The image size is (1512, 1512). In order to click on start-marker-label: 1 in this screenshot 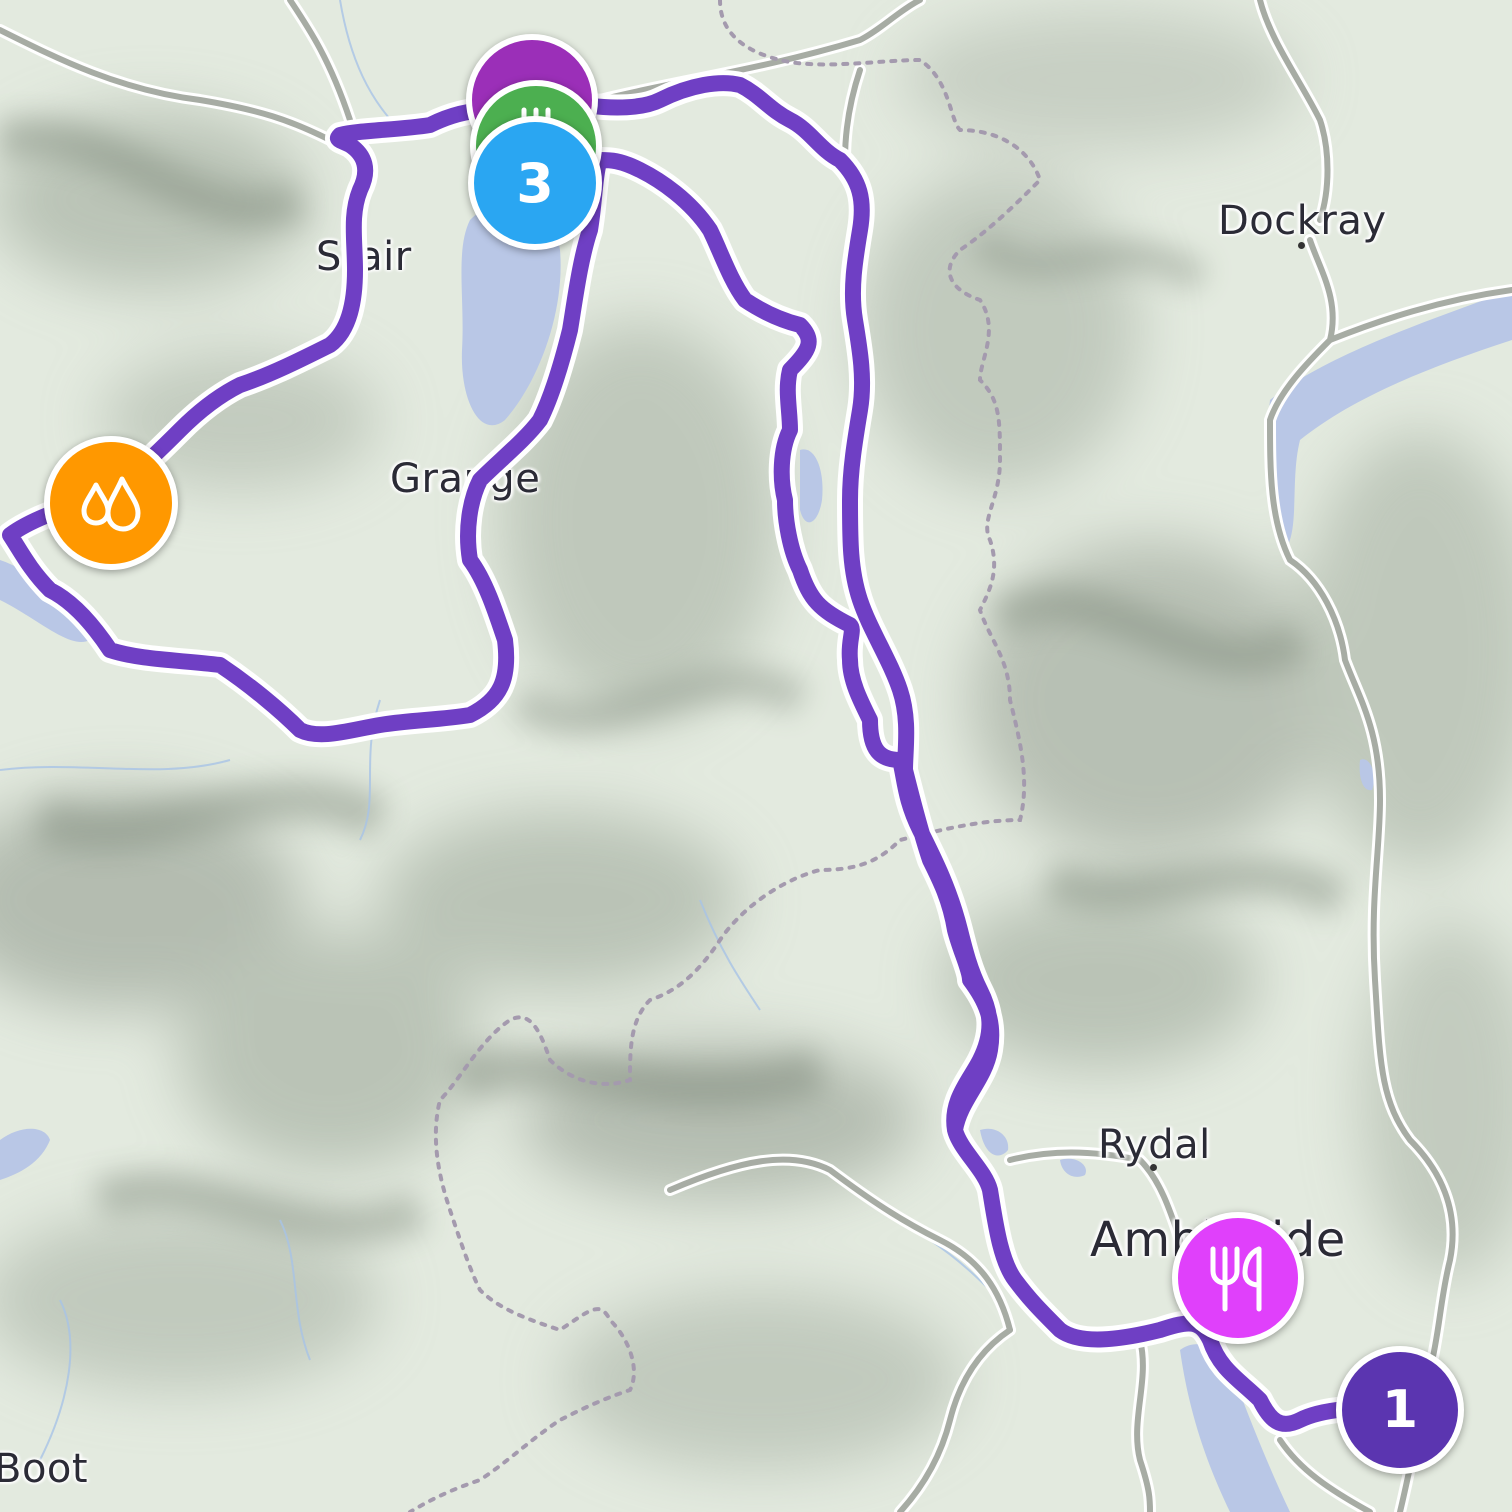, I will do `click(1400, 1410)`.